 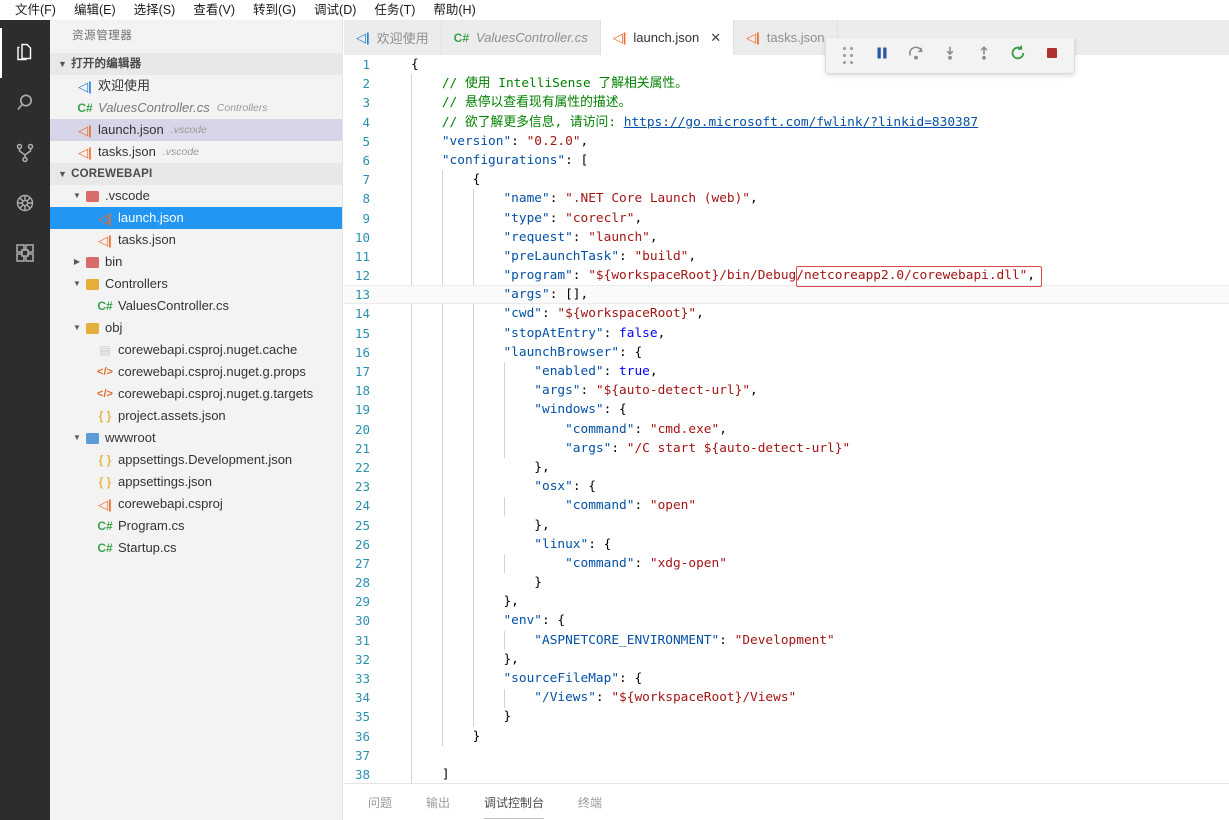 I want to click on debug-toolbar, so click(x=950, y=56).